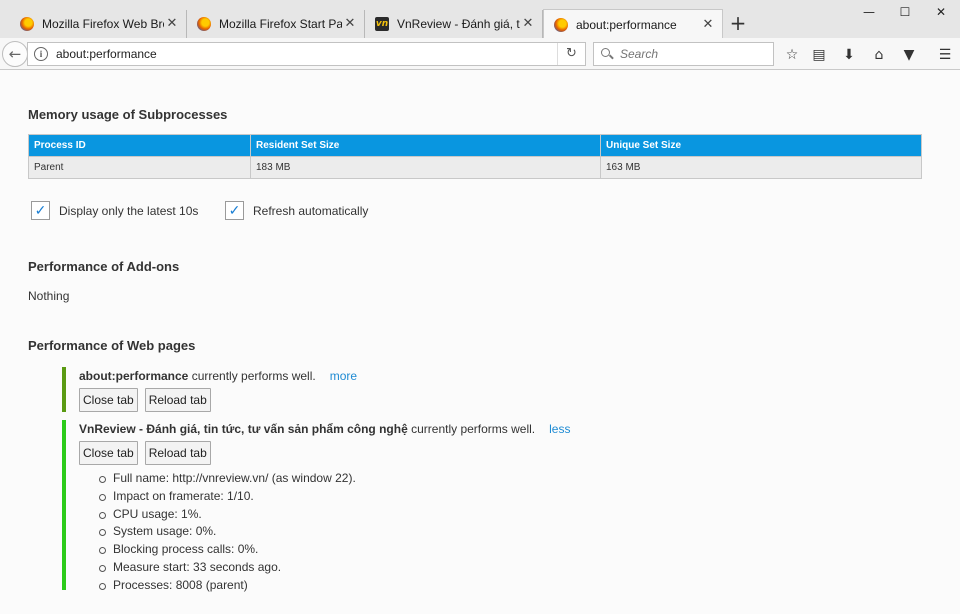  I want to click on column-header-unique: Unique Set Size, so click(761, 145).